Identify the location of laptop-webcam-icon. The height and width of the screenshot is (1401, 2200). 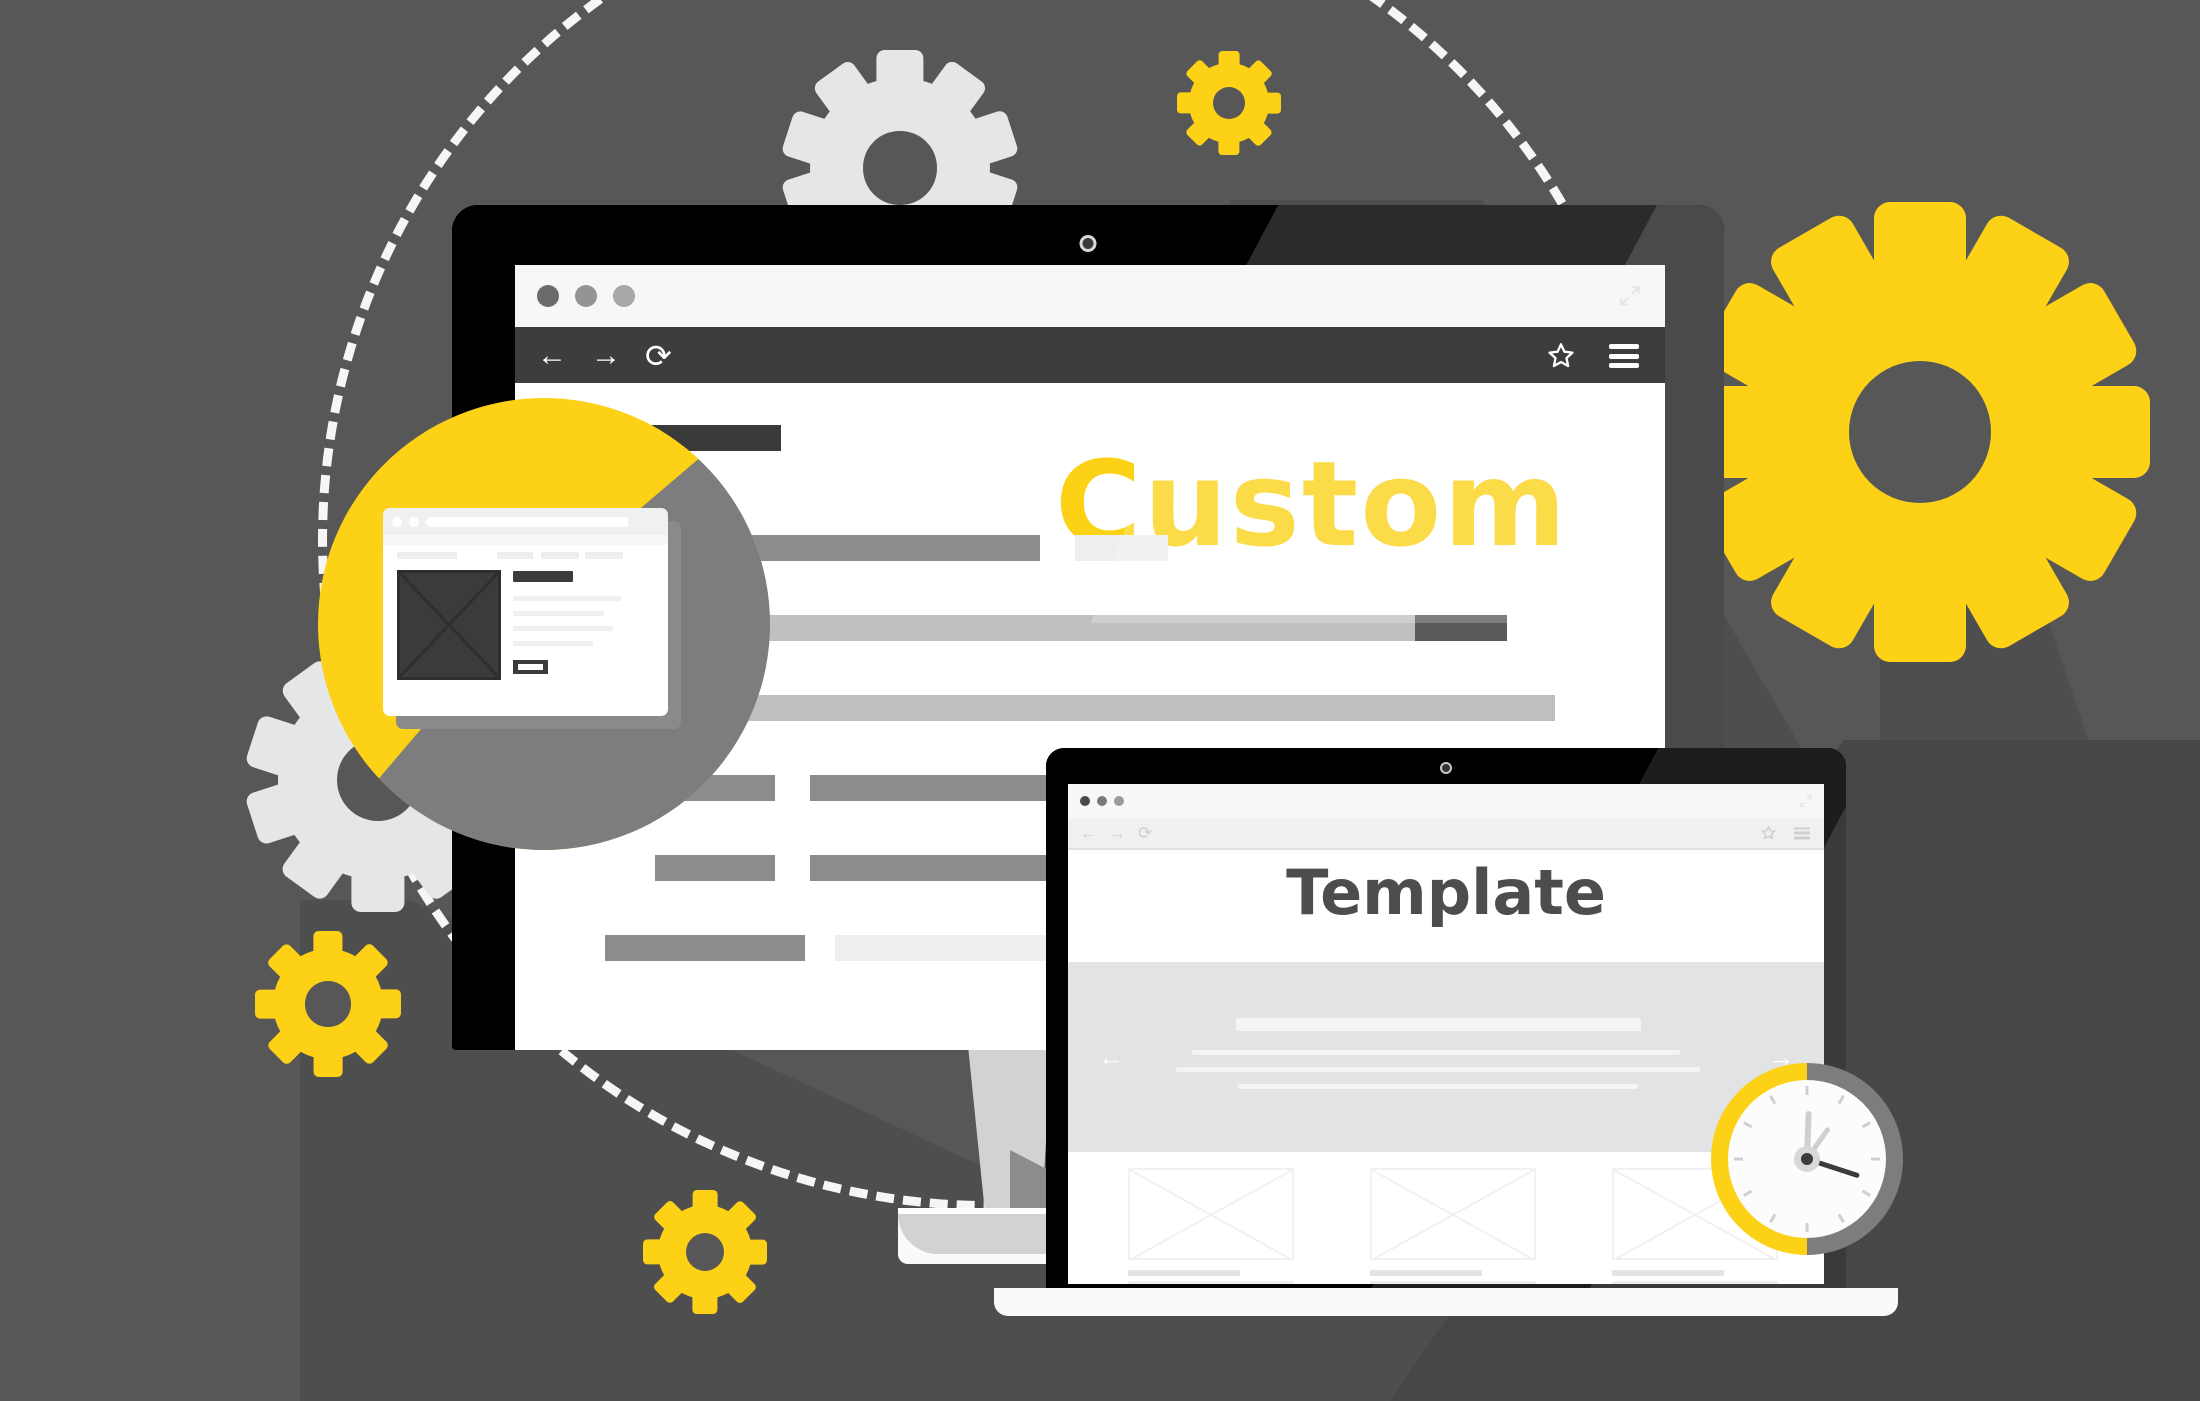
(1446, 768).